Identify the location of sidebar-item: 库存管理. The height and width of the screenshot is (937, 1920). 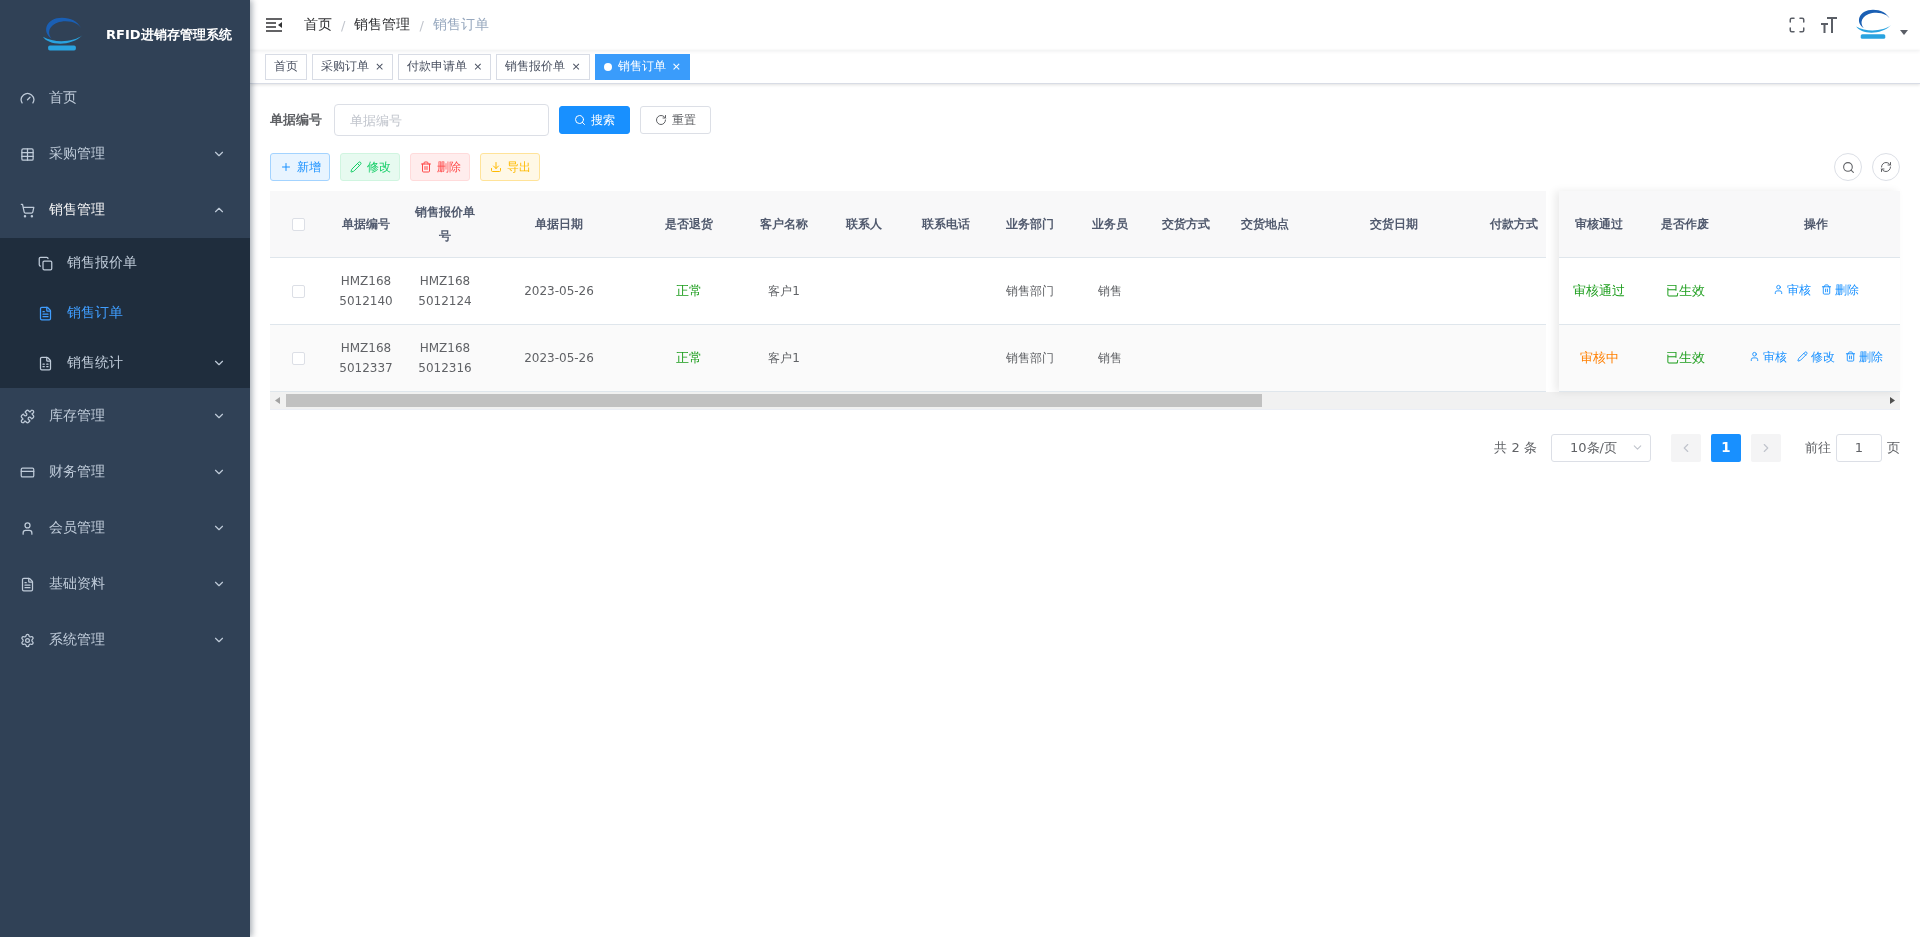
(125, 416).